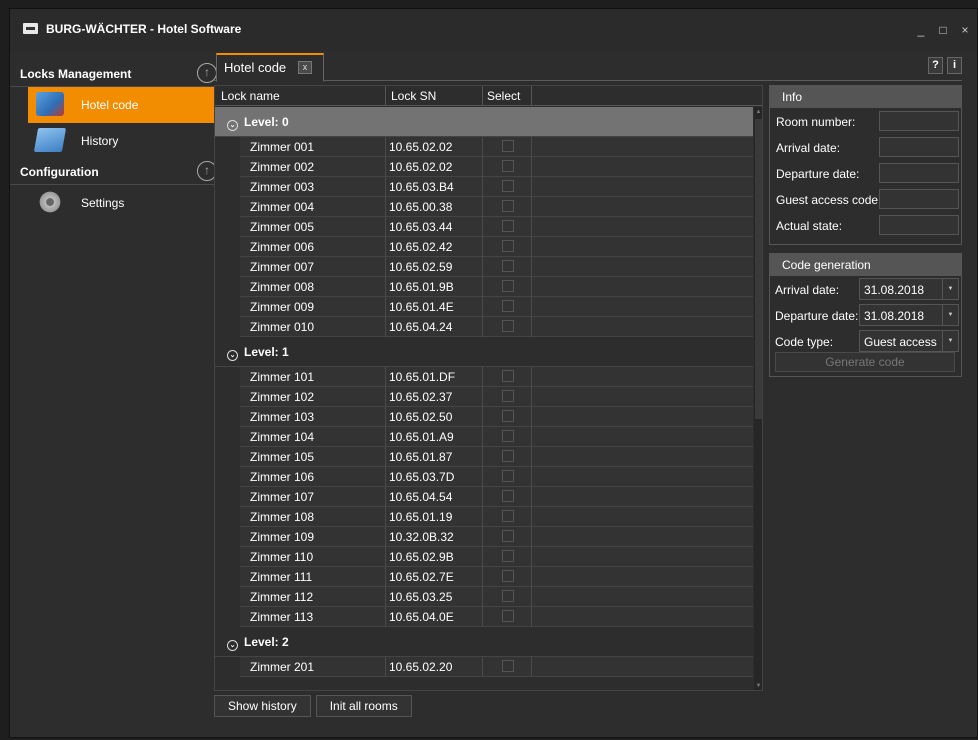 The image size is (978, 740). I want to click on level-group-row: ⌄ Level: 0, so click(484, 122).